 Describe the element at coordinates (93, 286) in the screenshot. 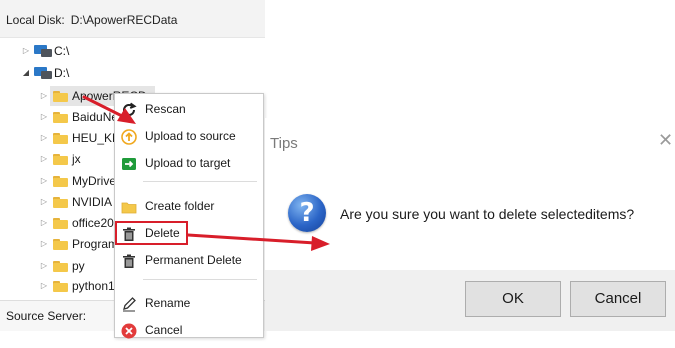

I see `tree-item-label: python1` at that location.